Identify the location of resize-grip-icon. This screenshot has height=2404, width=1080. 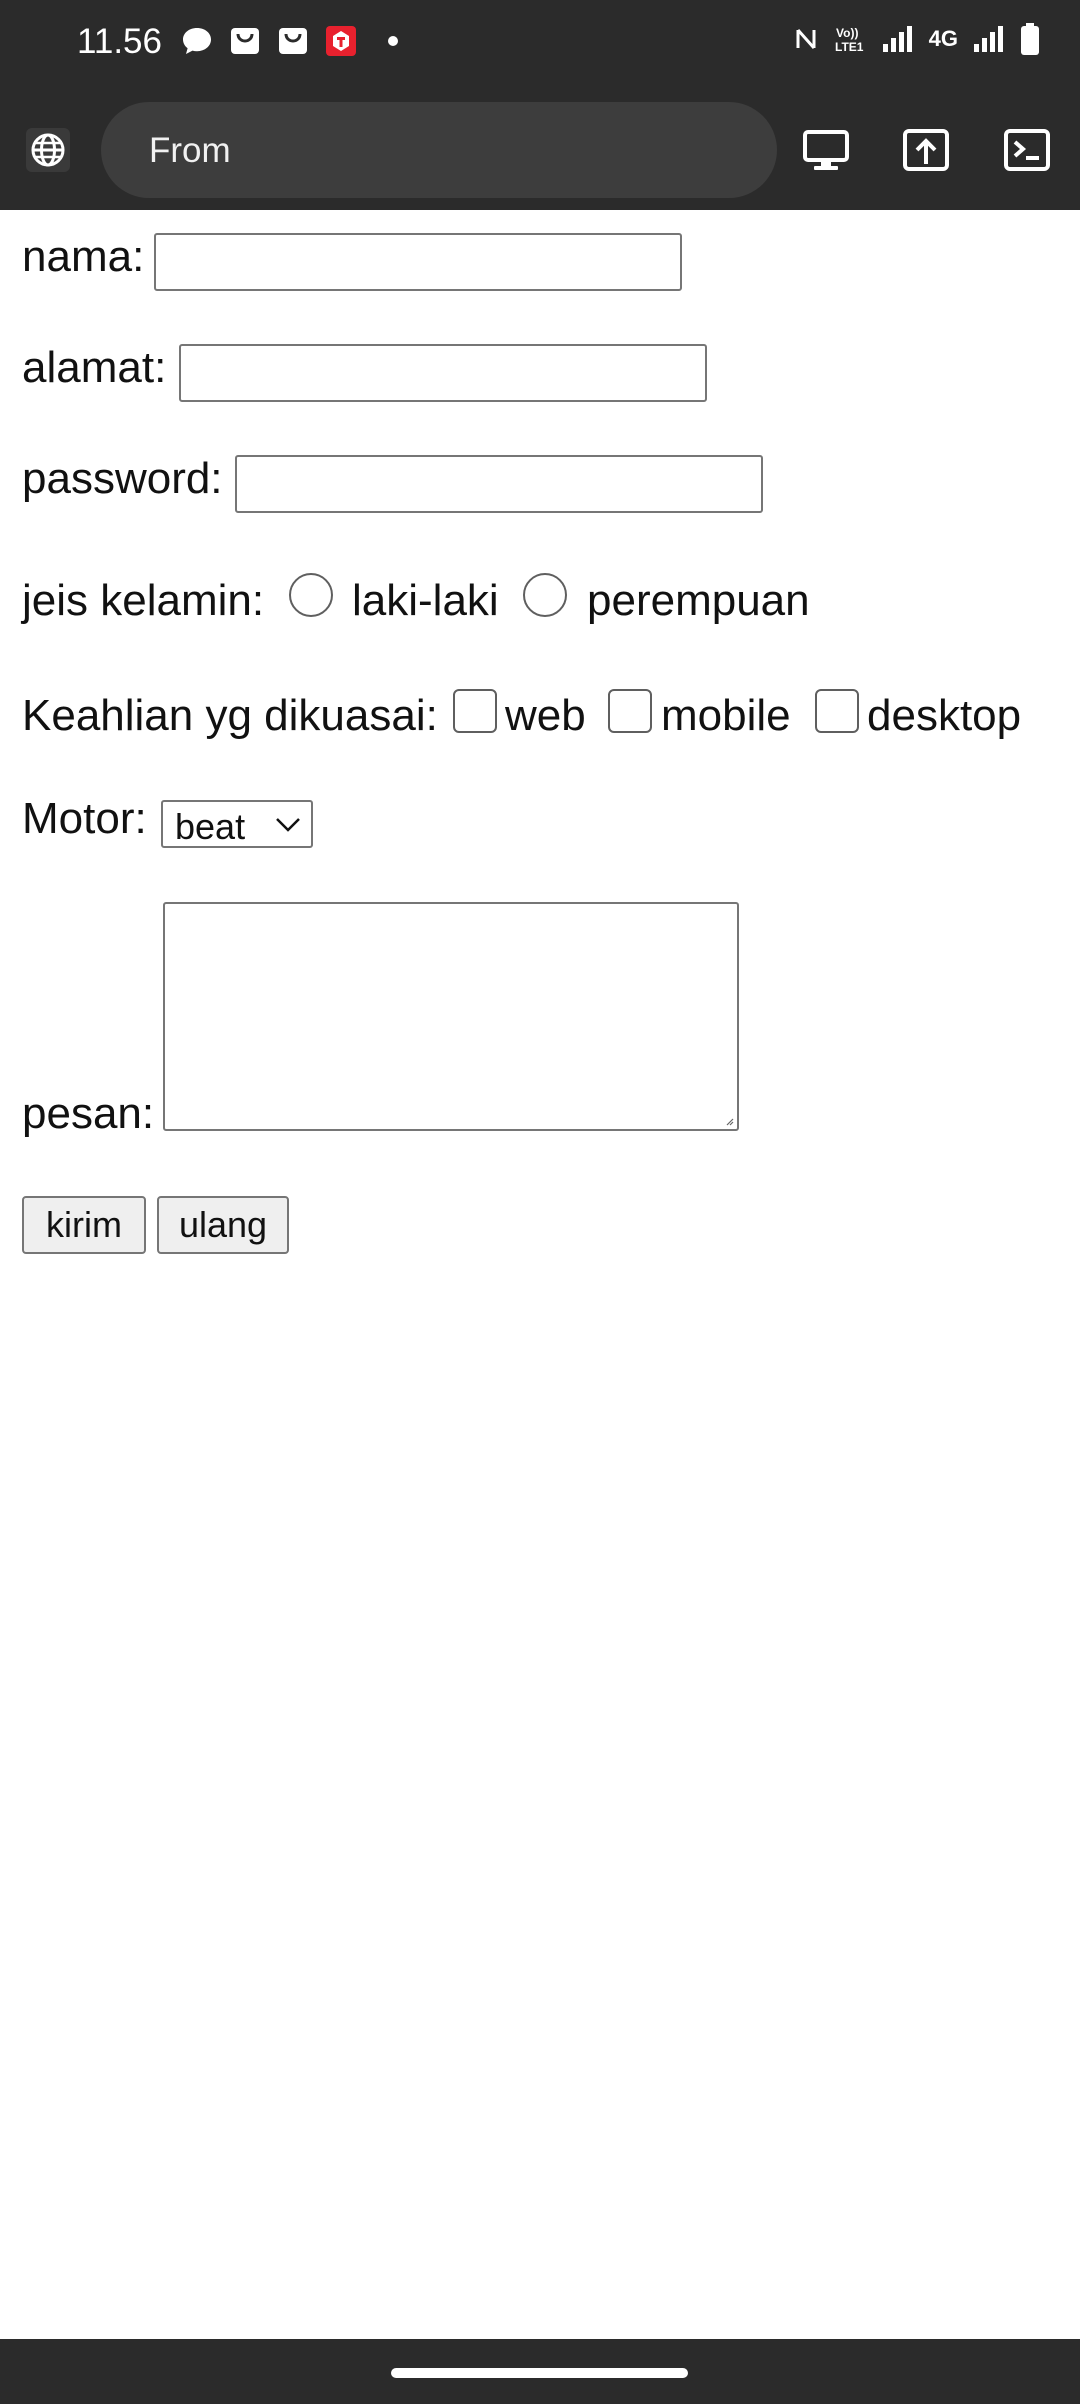
(729, 1121).